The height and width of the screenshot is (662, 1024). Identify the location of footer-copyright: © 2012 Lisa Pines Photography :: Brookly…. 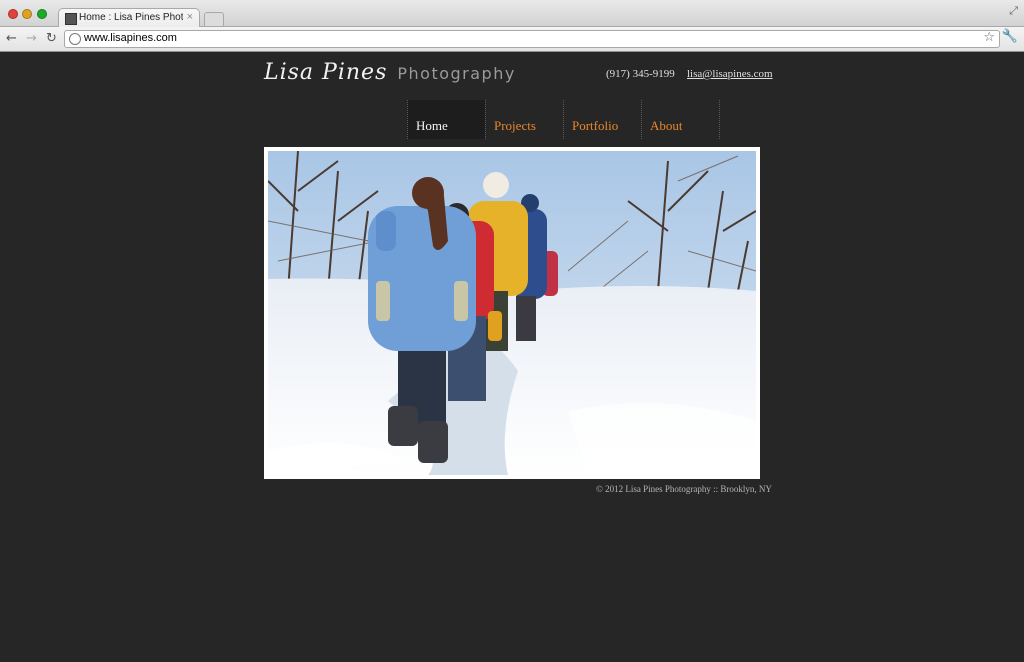
(684, 489).